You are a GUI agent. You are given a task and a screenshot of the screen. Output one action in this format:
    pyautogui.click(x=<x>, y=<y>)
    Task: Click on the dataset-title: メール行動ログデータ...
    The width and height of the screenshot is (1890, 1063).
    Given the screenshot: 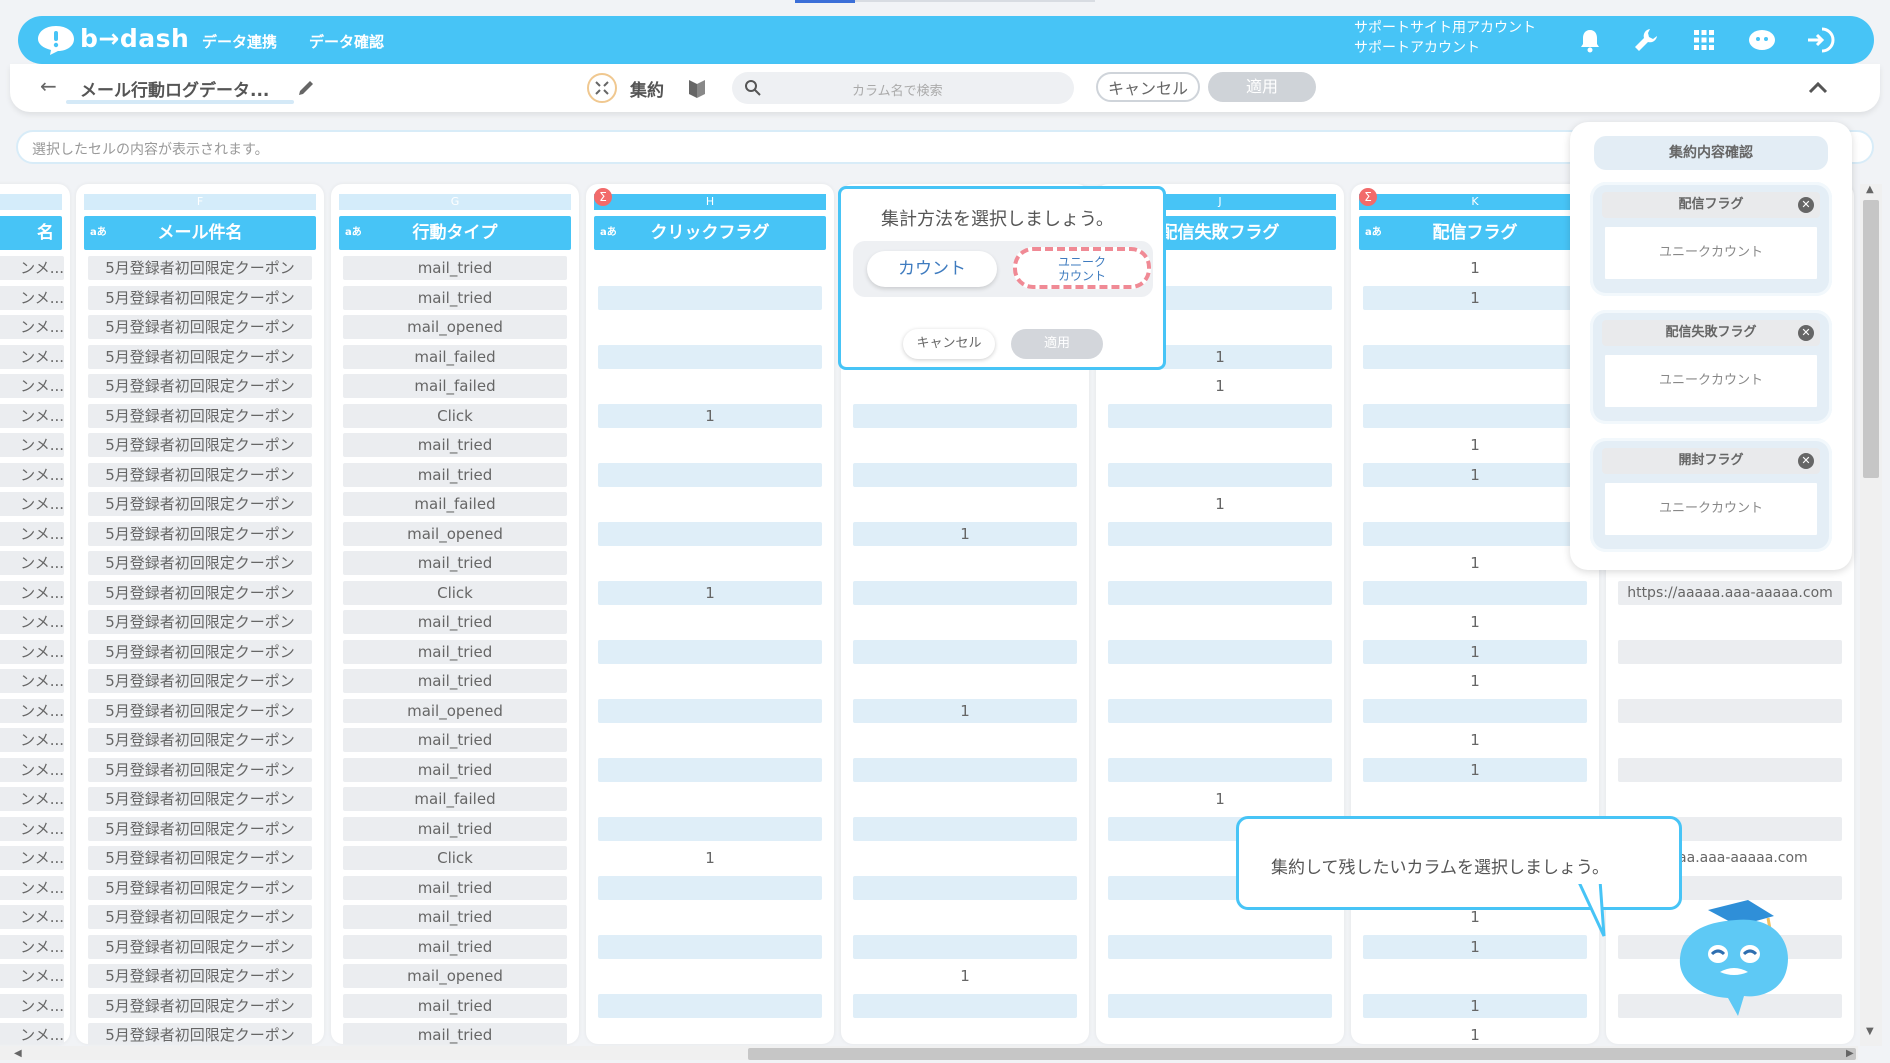 What is the action you would take?
    pyautogui.click(x=174, y=88)
    